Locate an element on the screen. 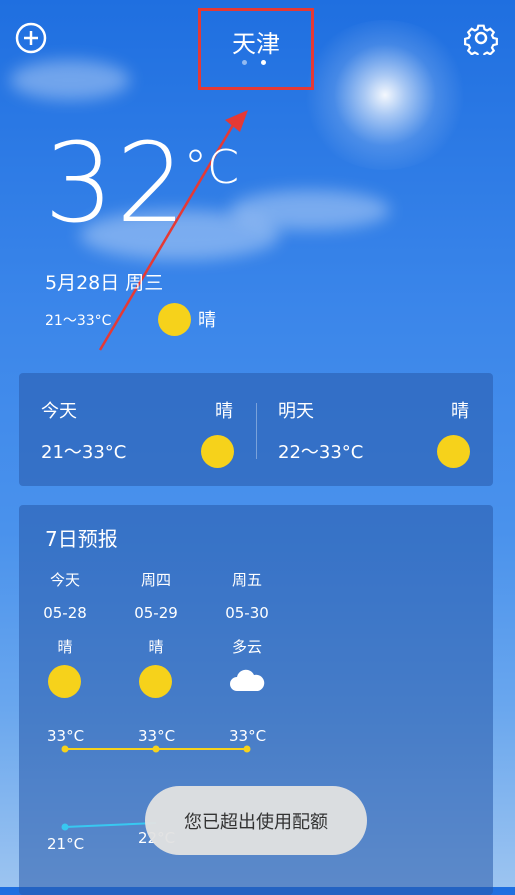  current-date: 5月28日 周三 is located at coordinates (104, 283).